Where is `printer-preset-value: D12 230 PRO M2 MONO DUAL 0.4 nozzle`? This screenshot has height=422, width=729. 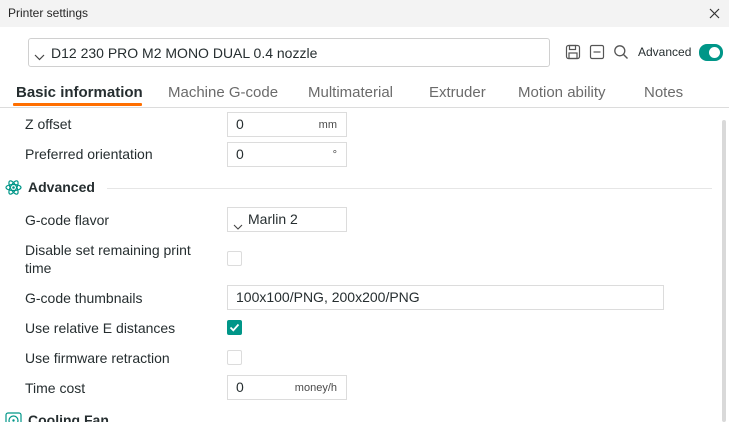
printer-preset-value: D12 230 PRO M2 MONO DUAL 0.4 nozzle is located at coordinates (184, 53).